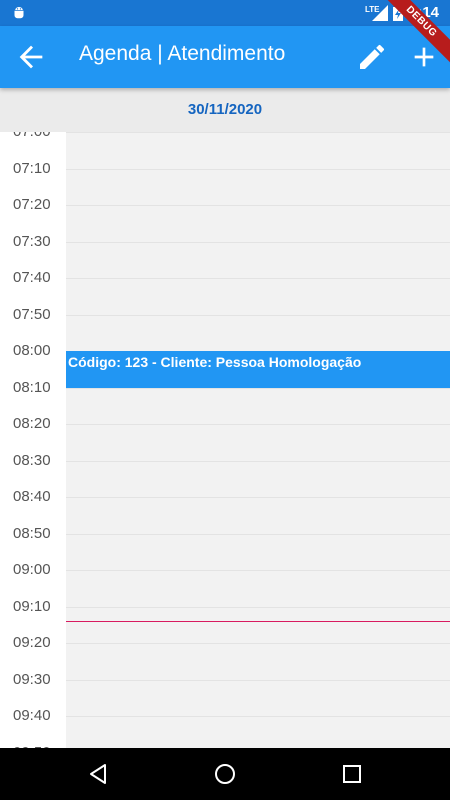 This screenshot has height=800, width=450. I want to click on current-time-indicator, so click(258, 622).